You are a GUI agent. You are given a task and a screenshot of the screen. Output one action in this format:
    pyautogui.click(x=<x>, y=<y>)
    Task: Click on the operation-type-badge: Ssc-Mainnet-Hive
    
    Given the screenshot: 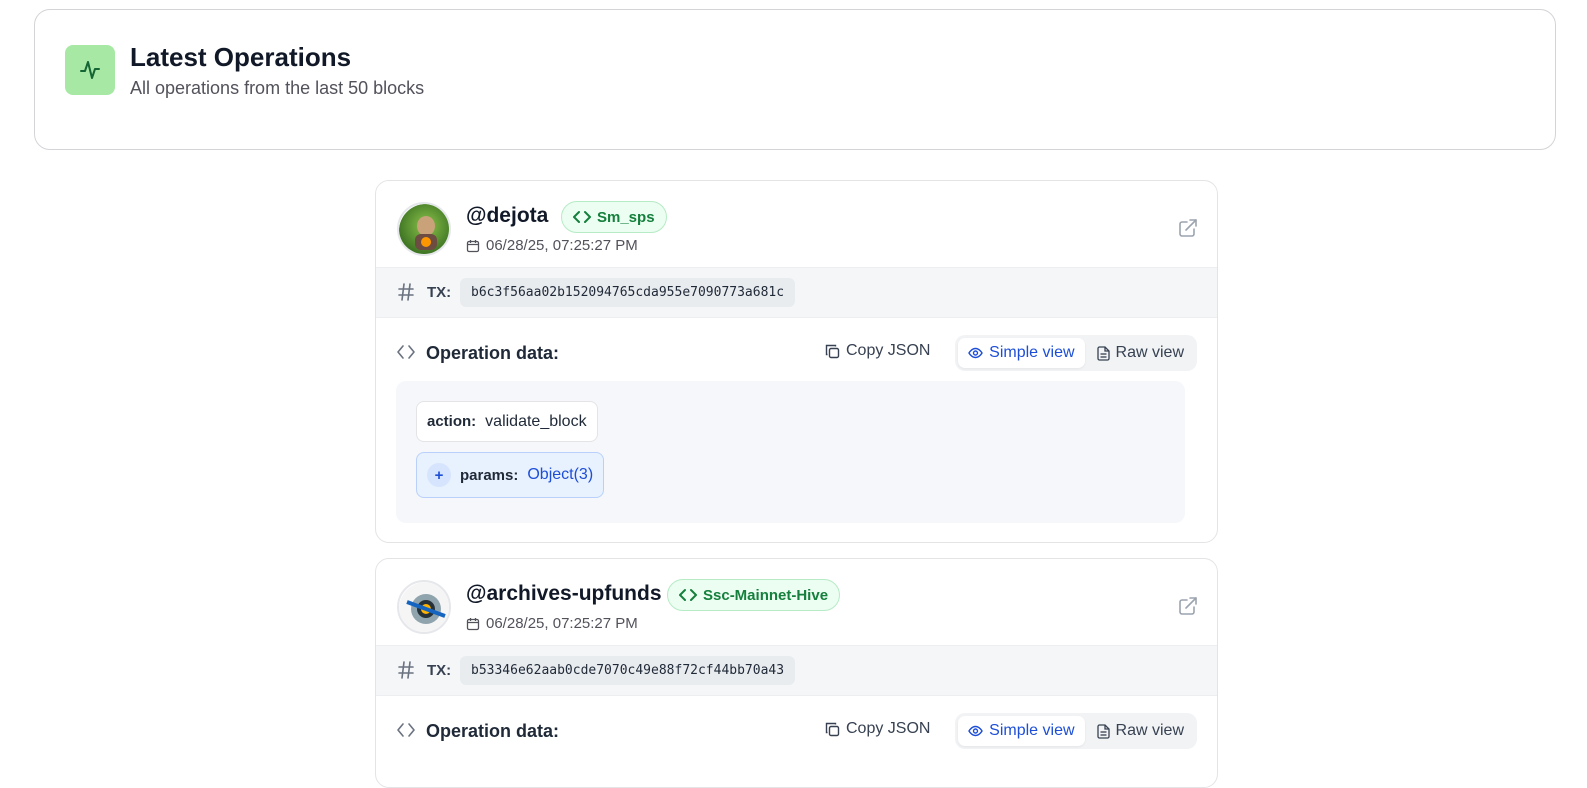 What is the action you would take?
    pyautogui.click(x=754, y=595)
    